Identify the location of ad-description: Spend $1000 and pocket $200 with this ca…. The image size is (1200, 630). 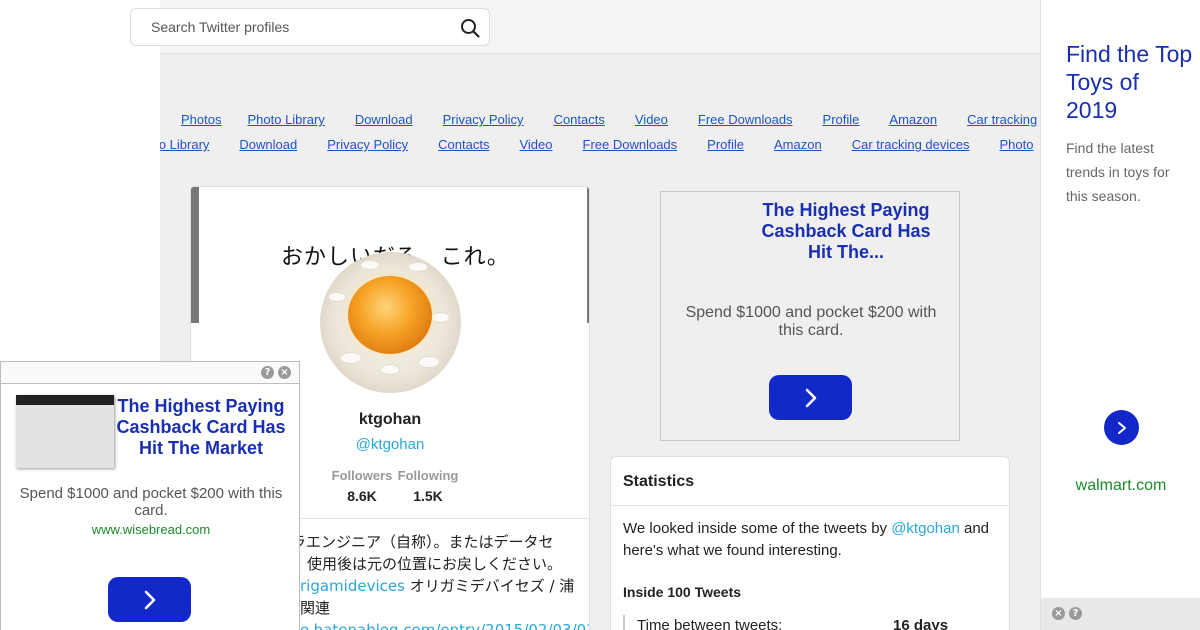
(811, 321).